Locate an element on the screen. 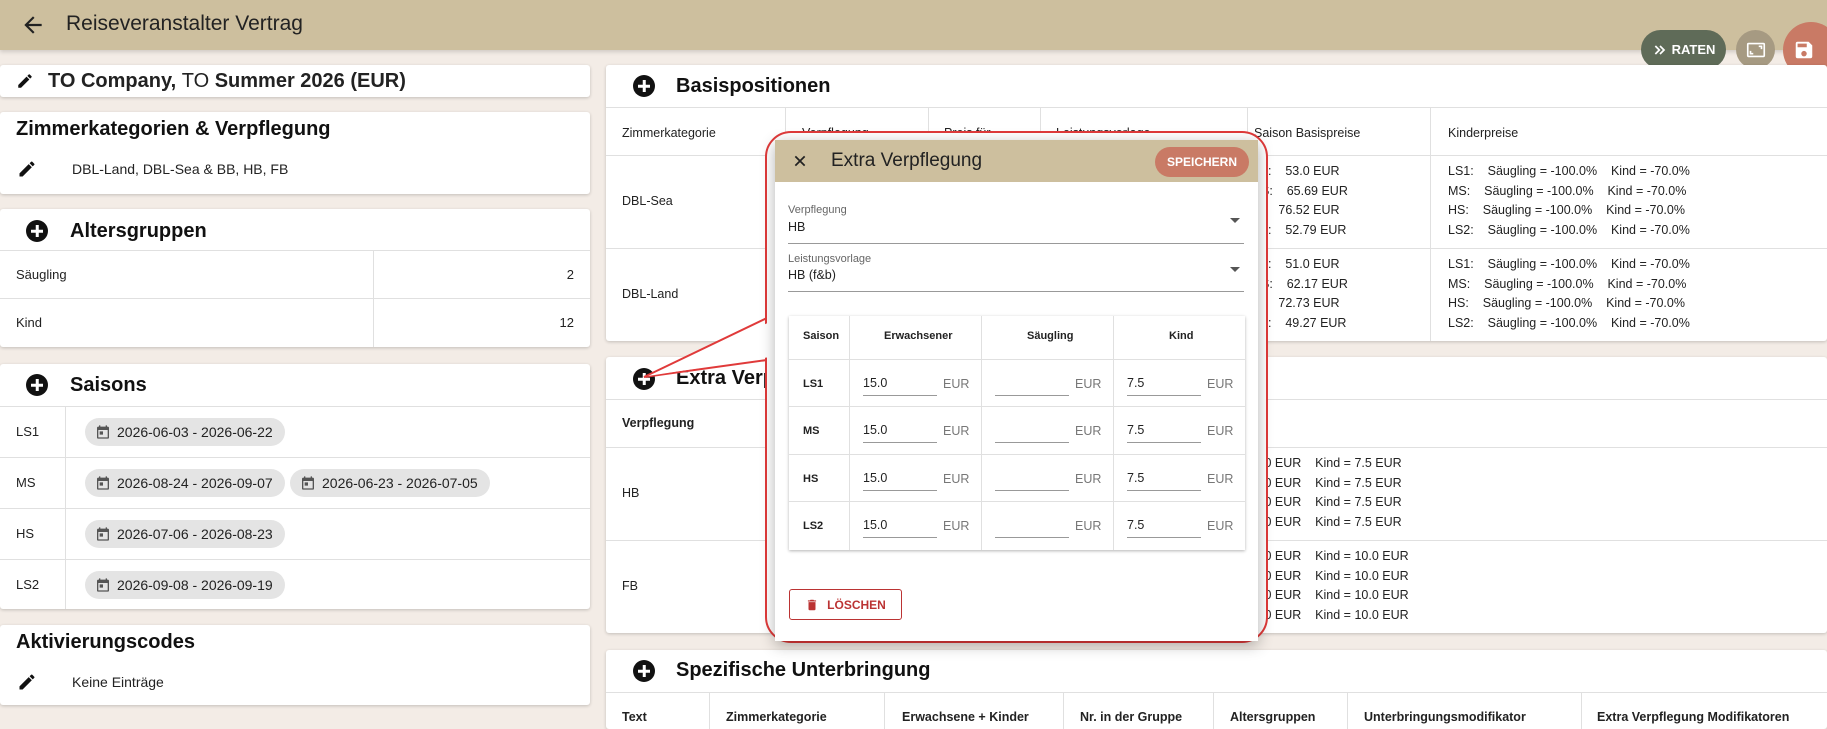  dialog-title: Extra Verpflegung is located at coordinates (907, 160).